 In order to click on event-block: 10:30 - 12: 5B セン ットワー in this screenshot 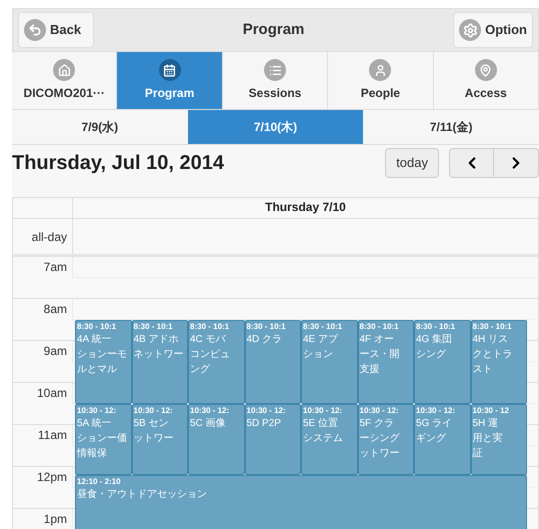, I will do `click(160, 440)`.